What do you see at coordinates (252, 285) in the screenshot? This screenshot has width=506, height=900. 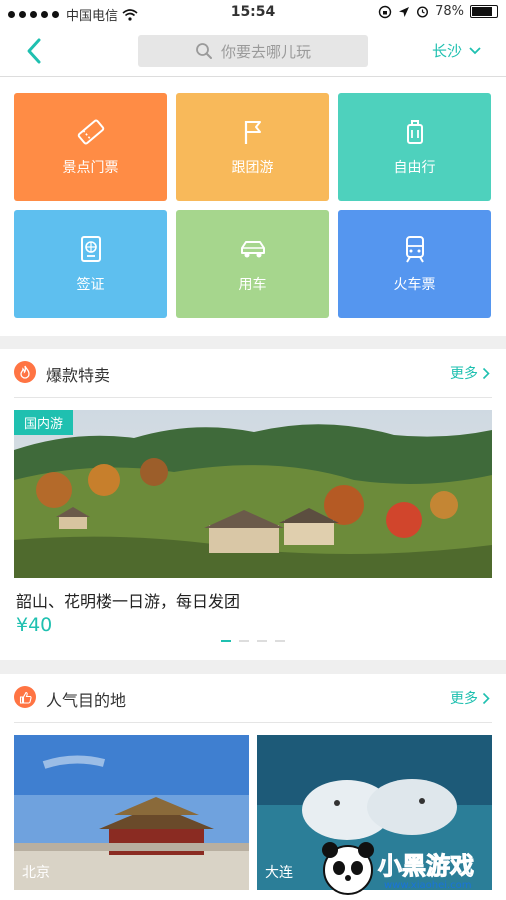 I see `category-label: 用车` at bounding box center [252, 285].